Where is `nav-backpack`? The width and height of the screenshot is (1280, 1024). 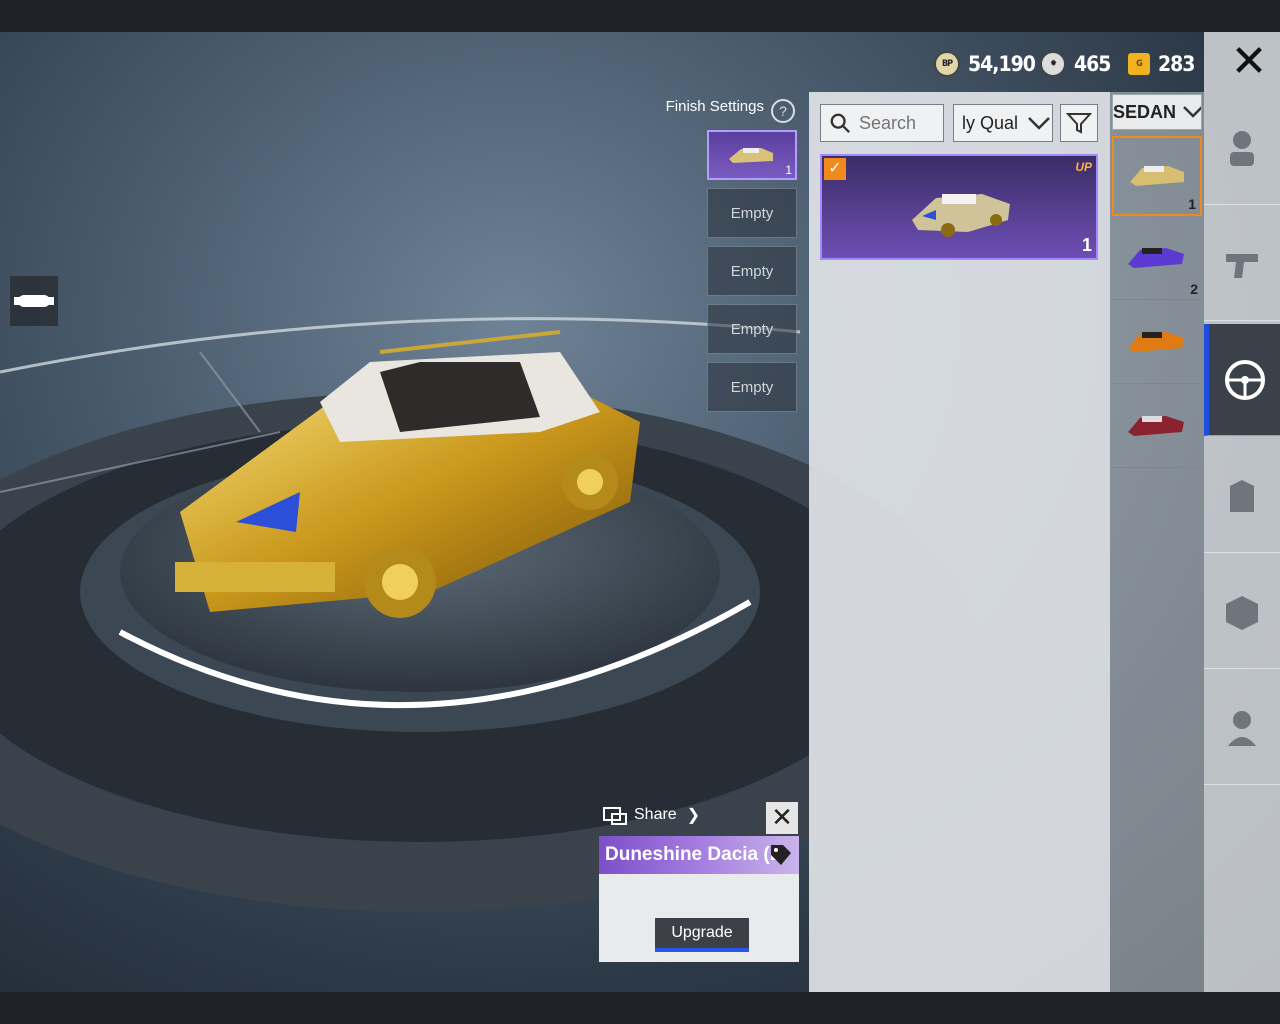
nav-backpack is located at coordinates (1242, 496).